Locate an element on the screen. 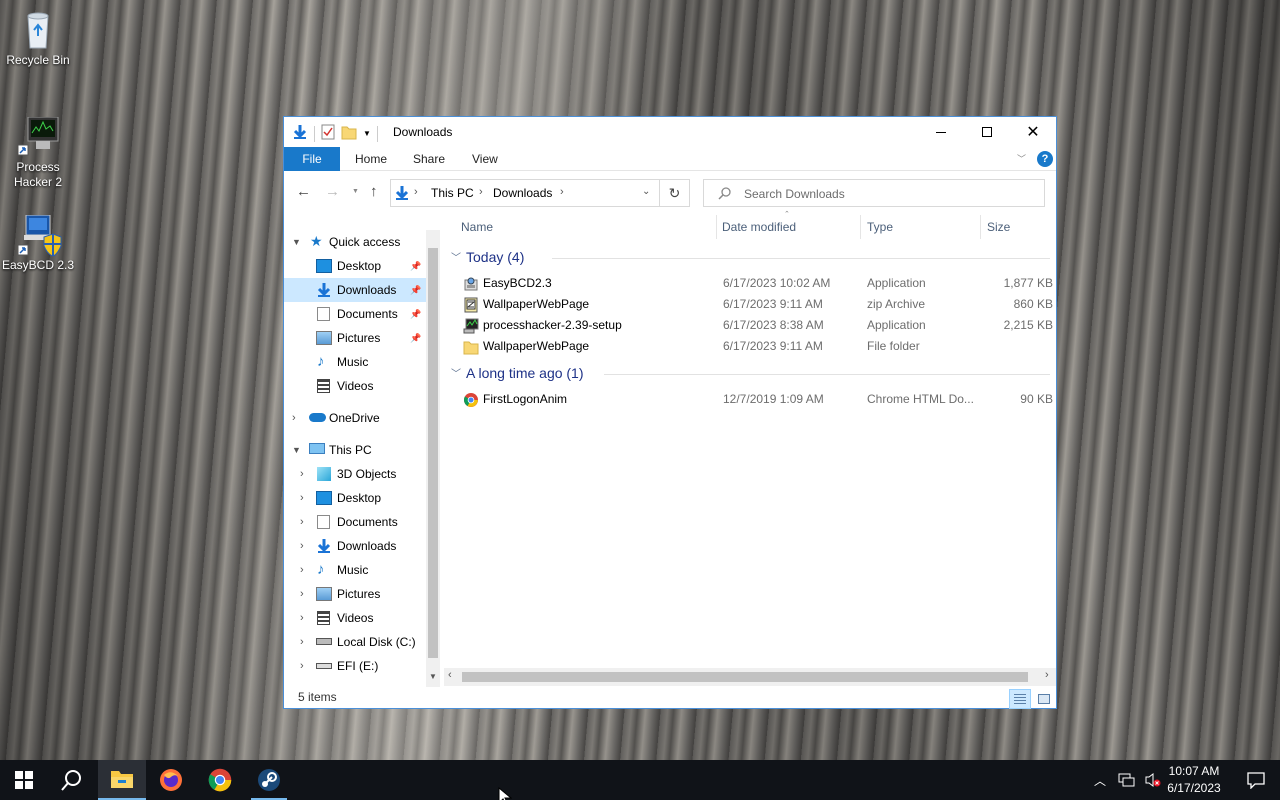 This screenshot has width=1280, height=800. horizontal-scrollbar: ‹ › is located at coordinates (750, 677).